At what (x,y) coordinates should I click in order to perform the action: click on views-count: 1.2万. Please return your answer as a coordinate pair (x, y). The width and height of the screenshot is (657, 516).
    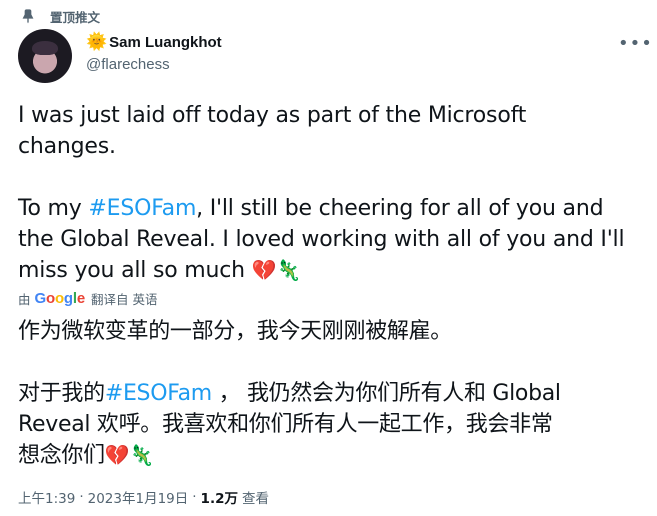
    Looking at the image, I should click on (219, 499).